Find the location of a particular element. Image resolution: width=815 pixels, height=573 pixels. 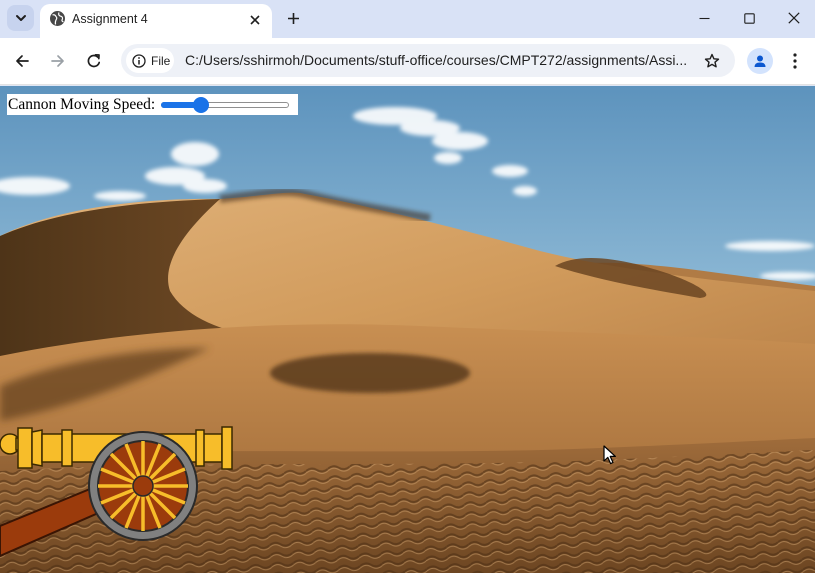

minimize-button is located at coordinates (704, 18).